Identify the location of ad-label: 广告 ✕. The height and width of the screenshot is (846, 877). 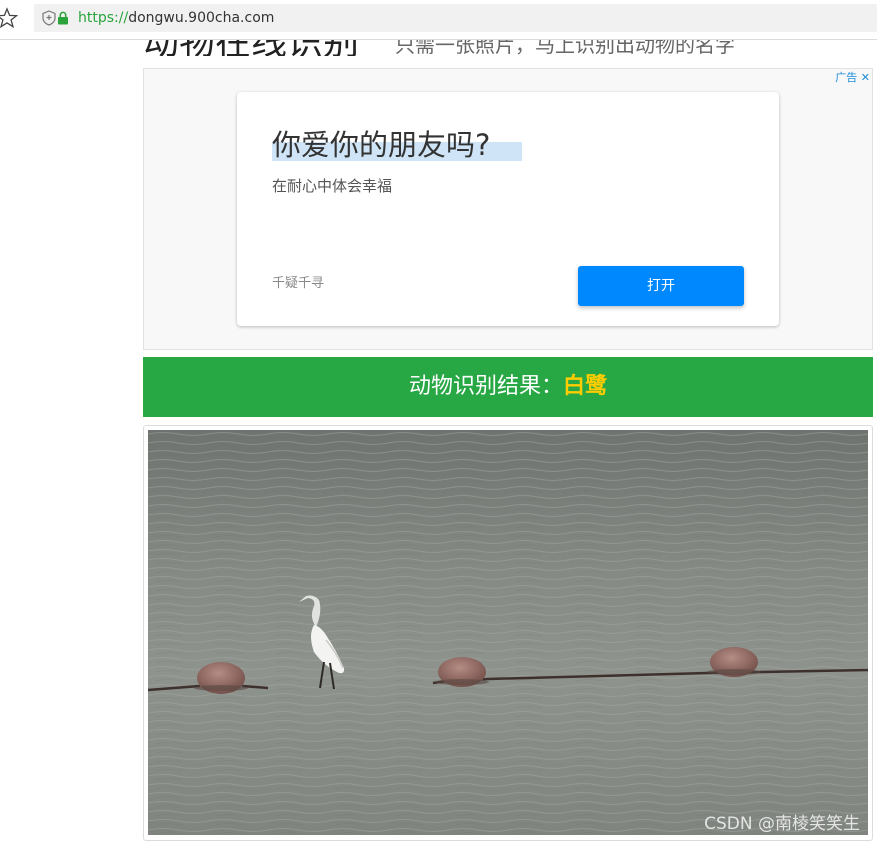
(852, 78).